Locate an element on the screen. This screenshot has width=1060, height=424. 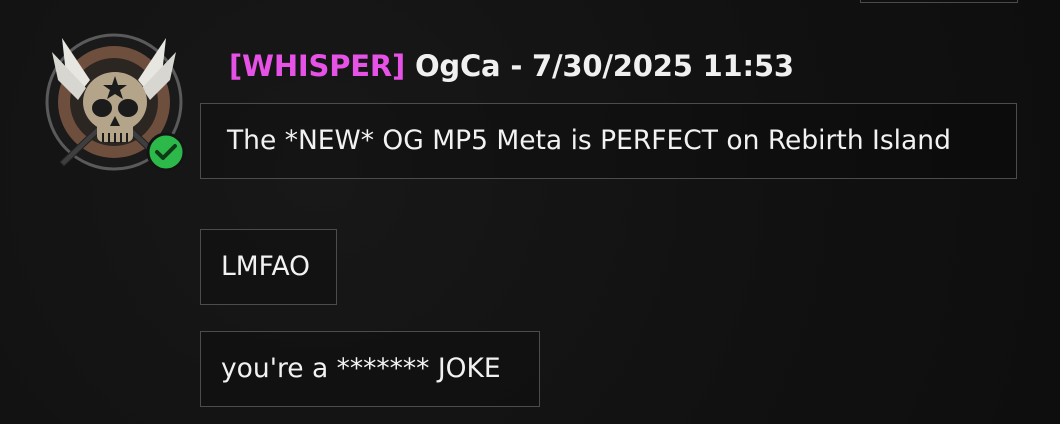
chat-message: you're a ******* JOKE is located at coordinates (370, 369).